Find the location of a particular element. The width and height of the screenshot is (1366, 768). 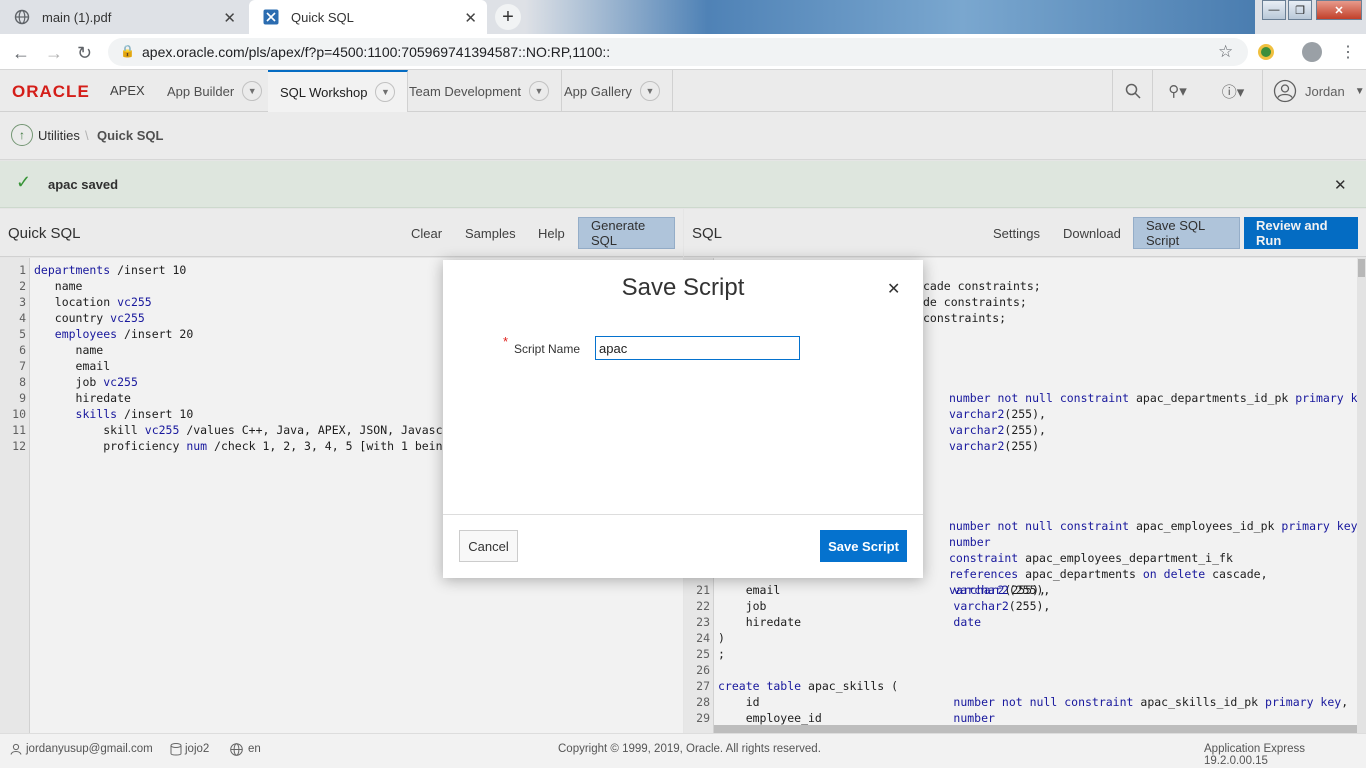

close-icon: ✕ is located at coordinates (893, 289).